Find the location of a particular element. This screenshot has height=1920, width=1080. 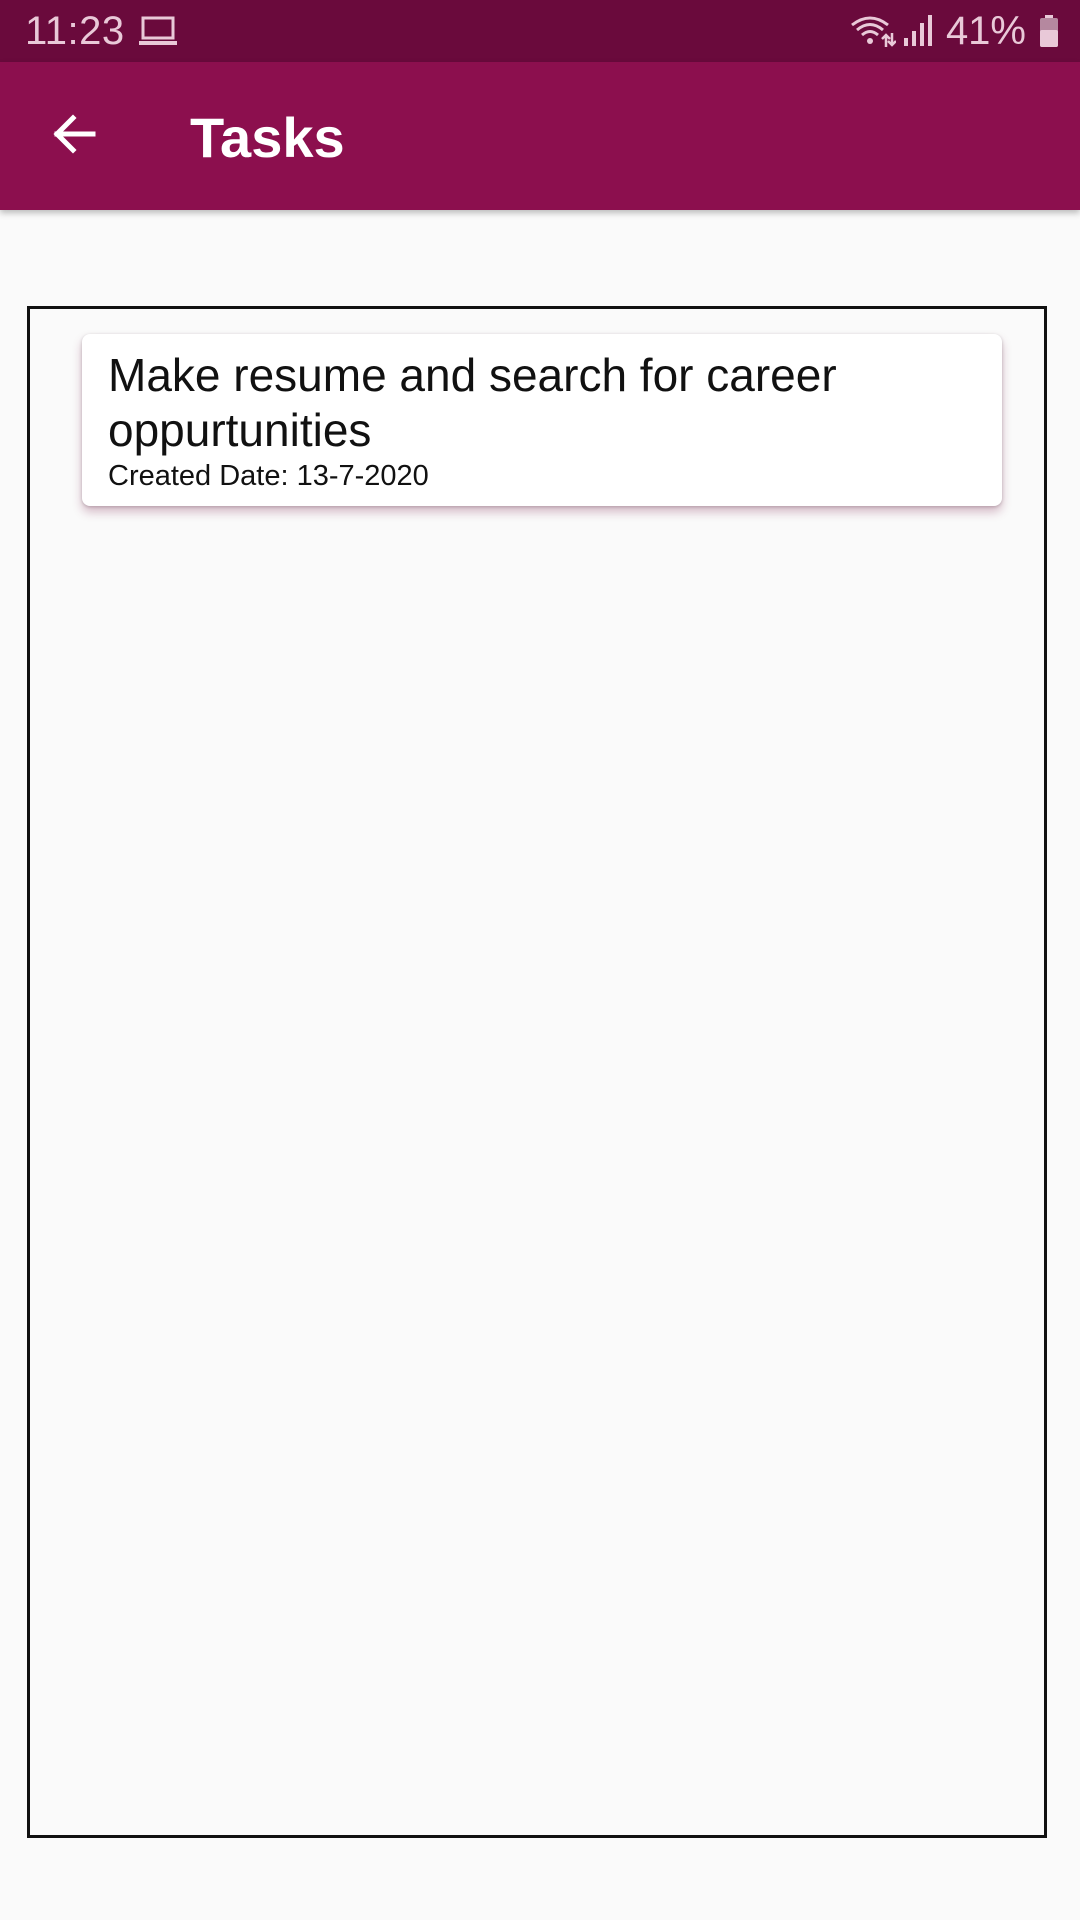

status-bar: 11:23 41% is located at coordinates (540, 31).